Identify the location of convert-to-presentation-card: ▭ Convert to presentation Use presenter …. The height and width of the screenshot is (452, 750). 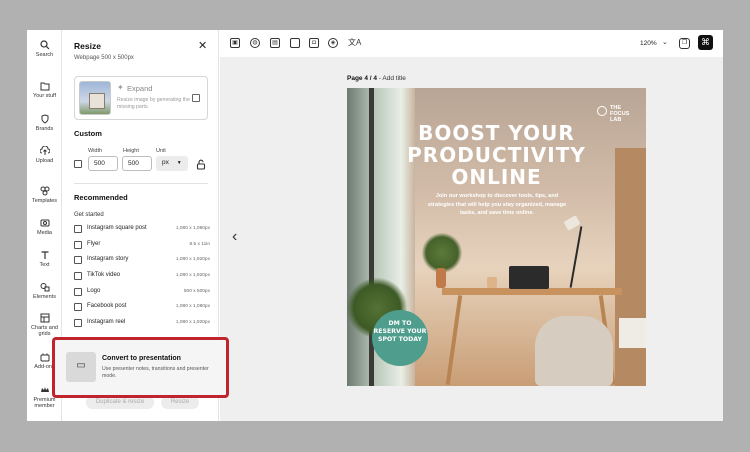
(140, 367).